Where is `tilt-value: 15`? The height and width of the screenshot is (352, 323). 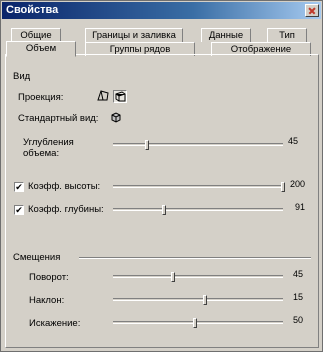
tilt-value: 15 is located at coordinates (297, 297).